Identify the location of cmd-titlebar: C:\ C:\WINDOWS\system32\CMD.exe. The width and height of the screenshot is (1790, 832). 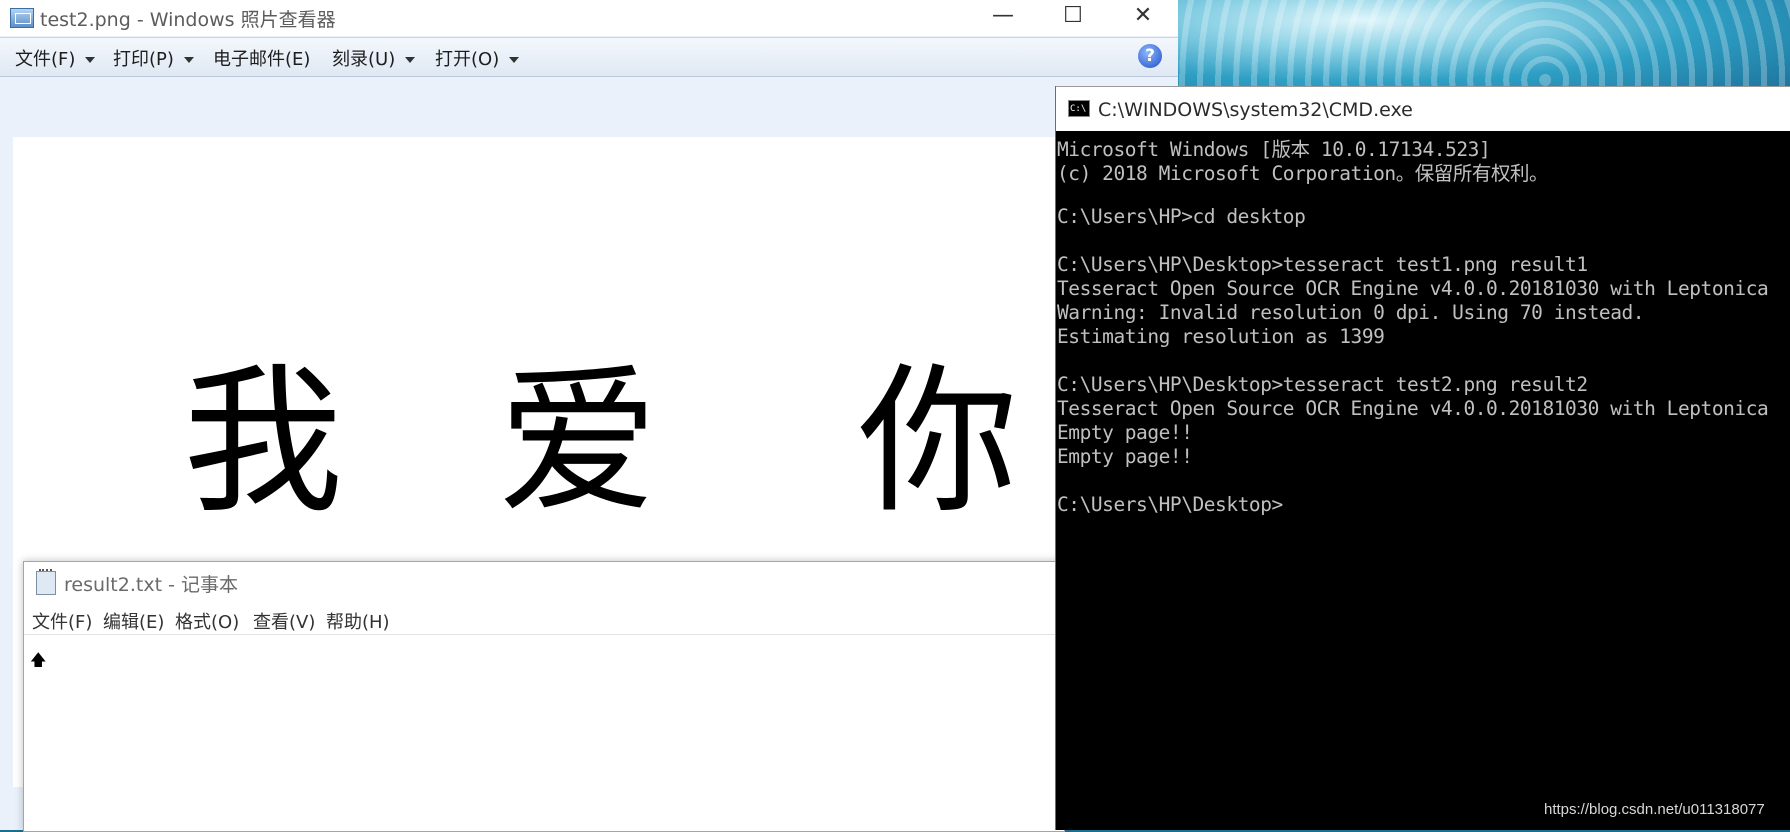
(1423, 108).